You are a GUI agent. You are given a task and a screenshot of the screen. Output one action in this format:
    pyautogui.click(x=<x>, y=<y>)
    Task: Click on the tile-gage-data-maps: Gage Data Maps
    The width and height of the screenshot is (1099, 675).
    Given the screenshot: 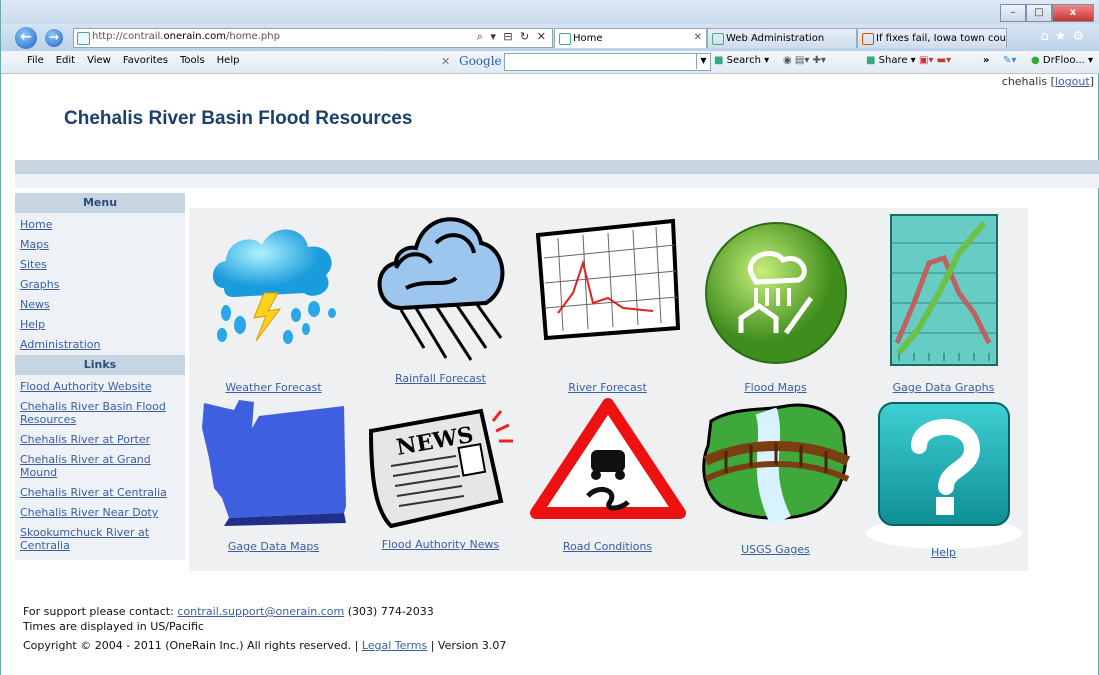 What is the action you would take?
    pyautogui.click(x=273, y=475)
    